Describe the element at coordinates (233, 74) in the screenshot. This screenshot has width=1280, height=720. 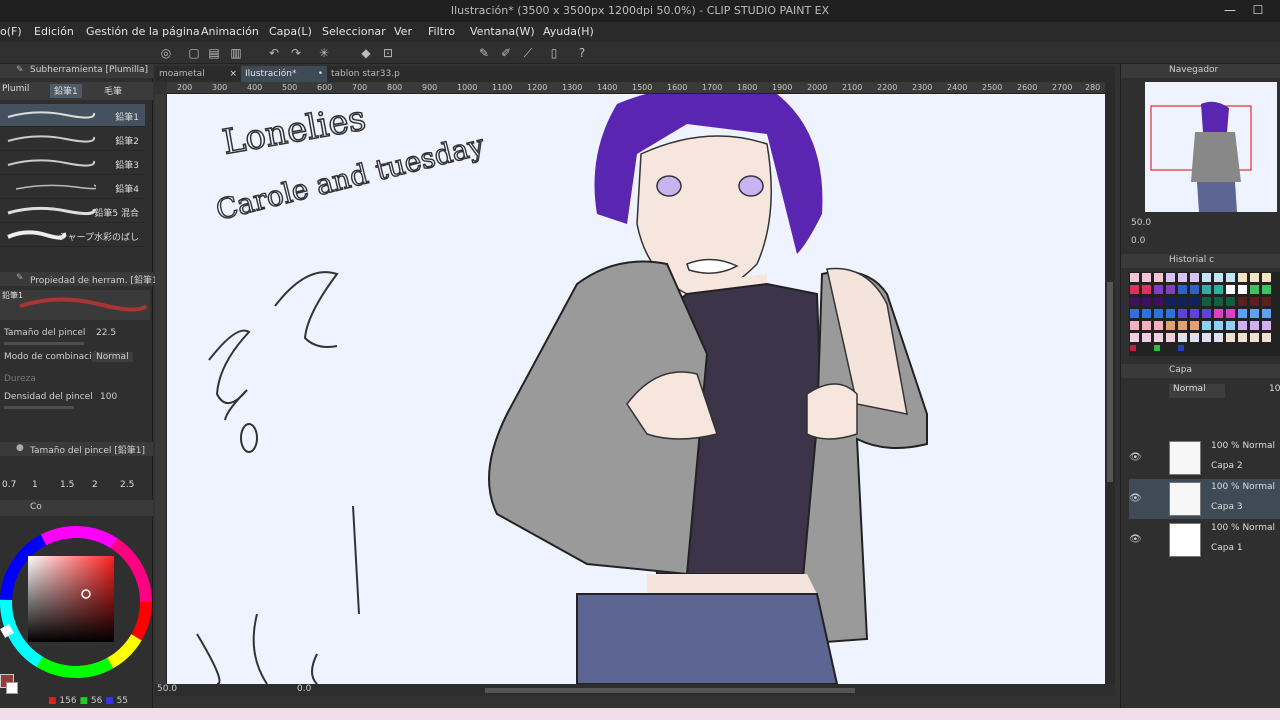
I see `close-icon: ×` at that location.